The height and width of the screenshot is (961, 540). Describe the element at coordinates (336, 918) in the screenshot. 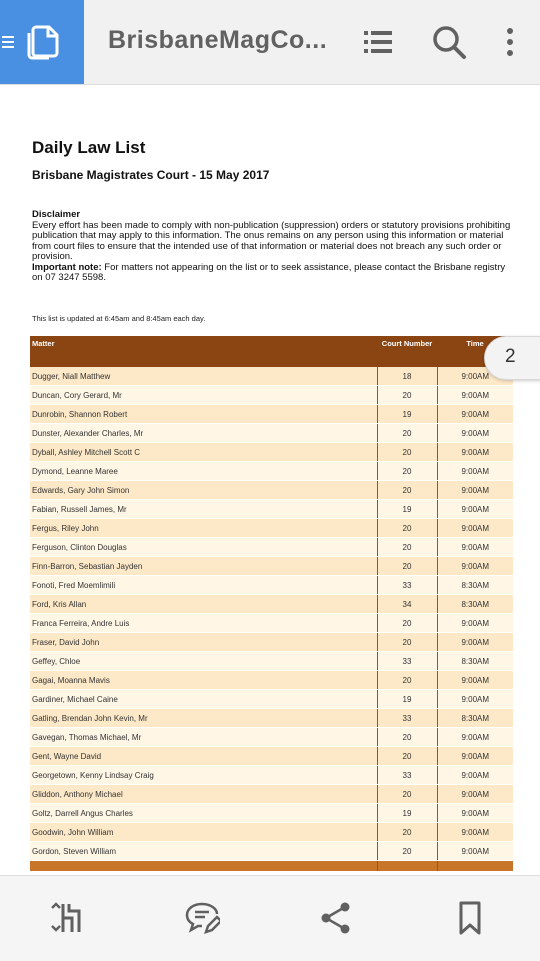

I see `share-icon` at that location.